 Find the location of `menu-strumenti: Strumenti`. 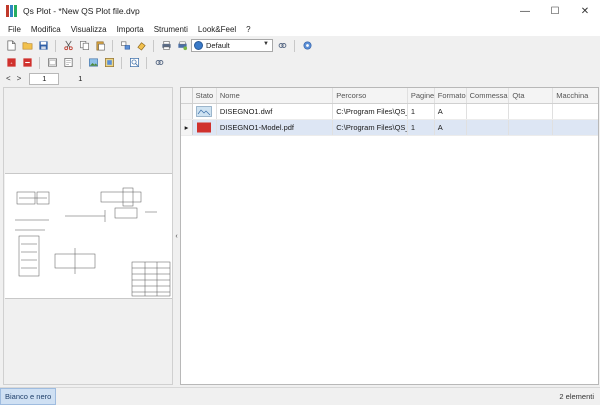

menu-strumenti: Strumenti is located at coordinates (171, 29).